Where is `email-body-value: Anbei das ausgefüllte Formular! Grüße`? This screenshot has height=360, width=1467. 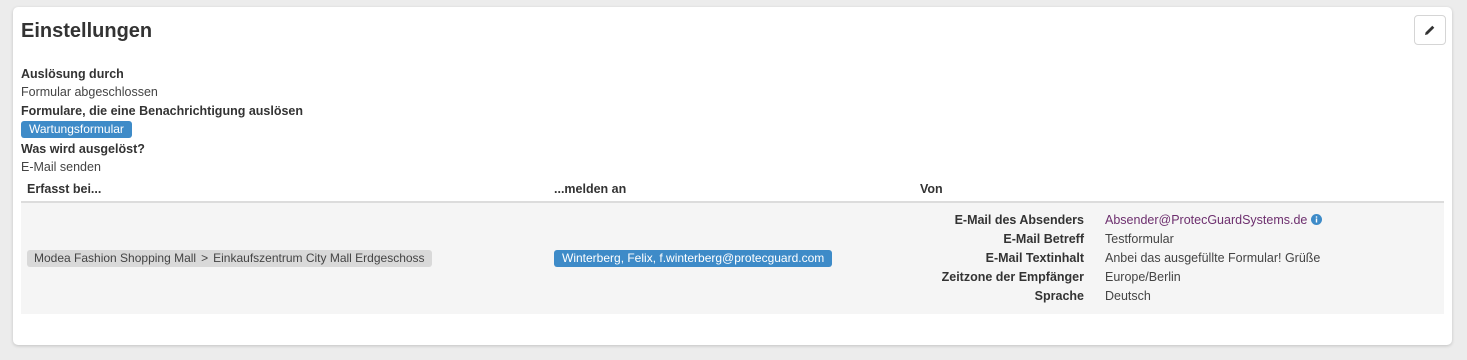 email-body-value: Anbei das ausgefüllte Formular! Grüße is located at coordinates (1213, 258).